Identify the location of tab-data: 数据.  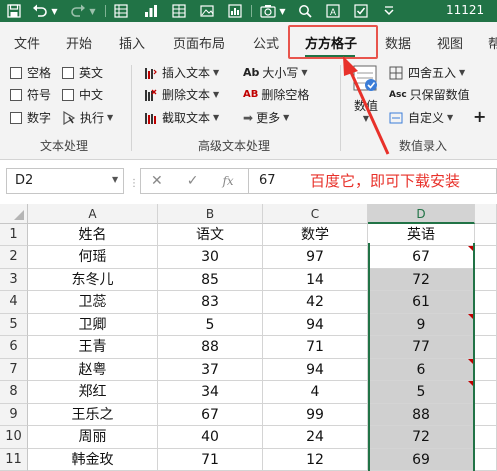
(398, 42).